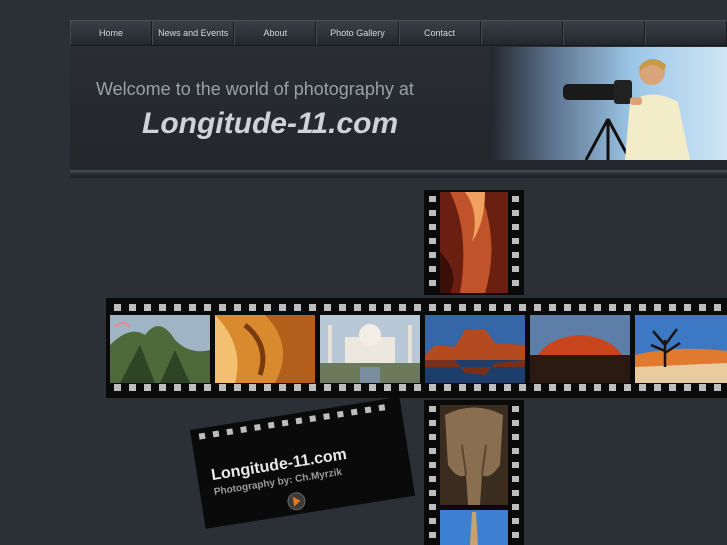  I want to click on uluru-rock-photo, so click(580, 349).